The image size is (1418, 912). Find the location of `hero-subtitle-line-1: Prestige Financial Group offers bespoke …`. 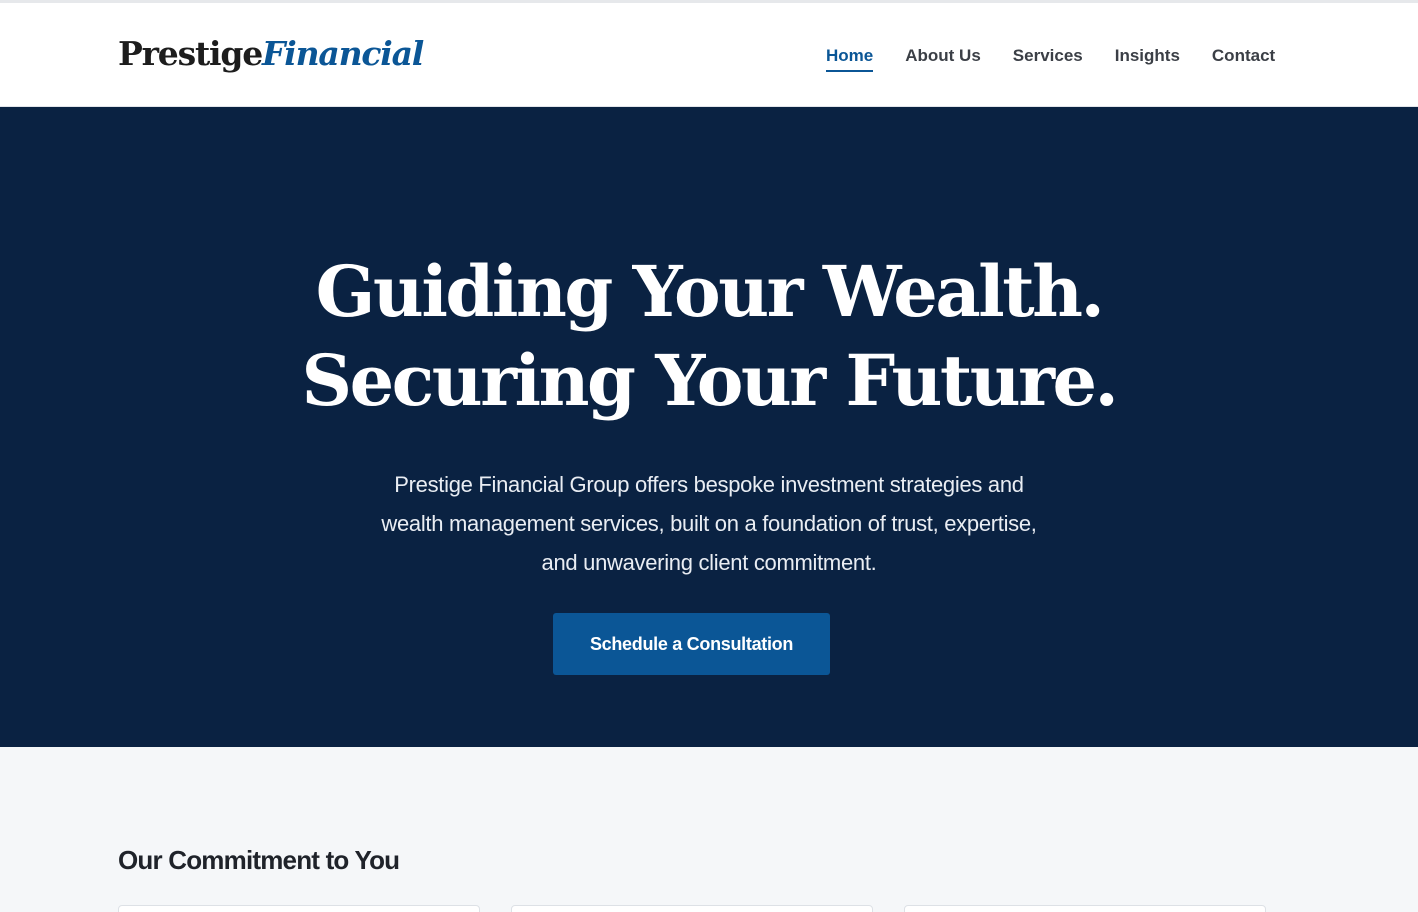

hero-subtitle-line-1: Prestige Financial Group offers bespoke … is located at coordinates (709, 484).